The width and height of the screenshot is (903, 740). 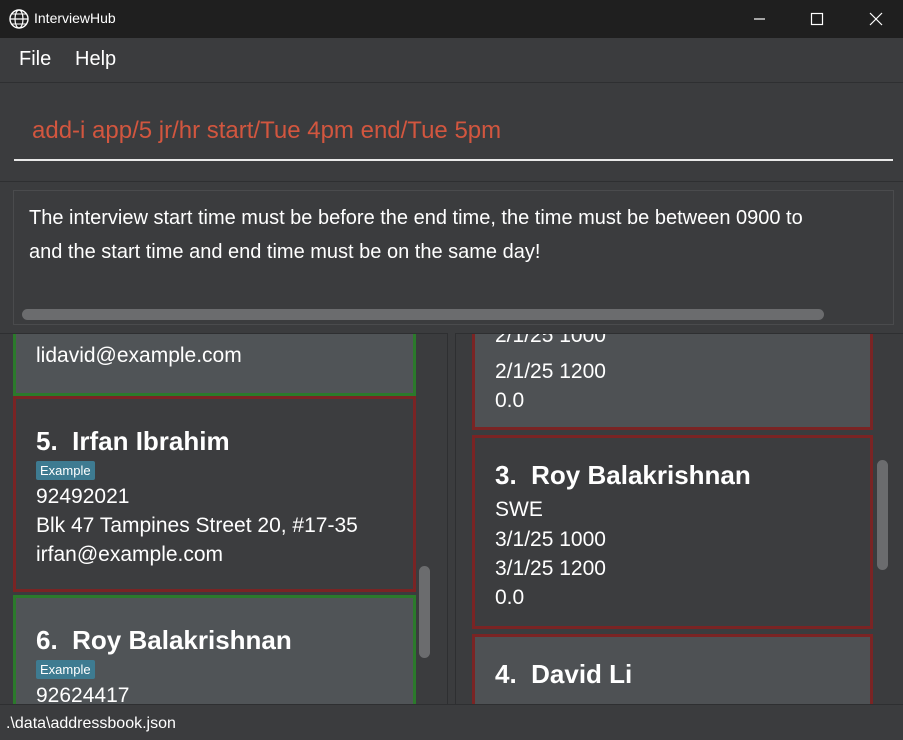 I want to click on menu-file: File, so click(x=35, y=59).